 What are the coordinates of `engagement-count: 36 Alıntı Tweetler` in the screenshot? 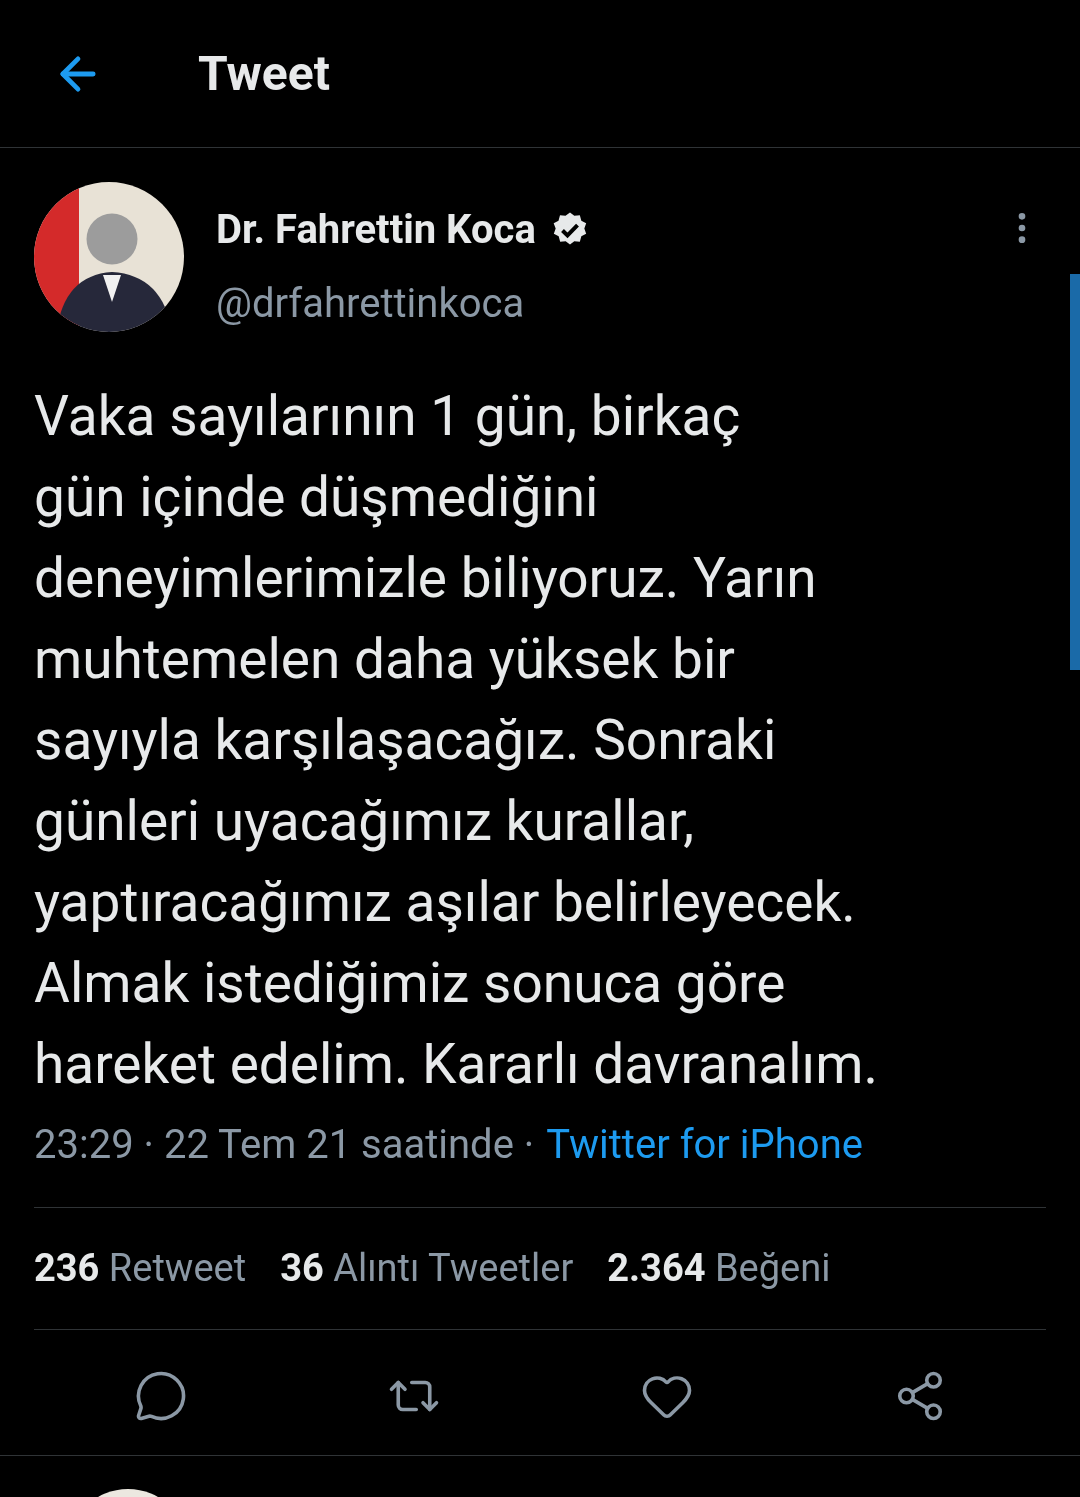 It's located at (427, 1268).